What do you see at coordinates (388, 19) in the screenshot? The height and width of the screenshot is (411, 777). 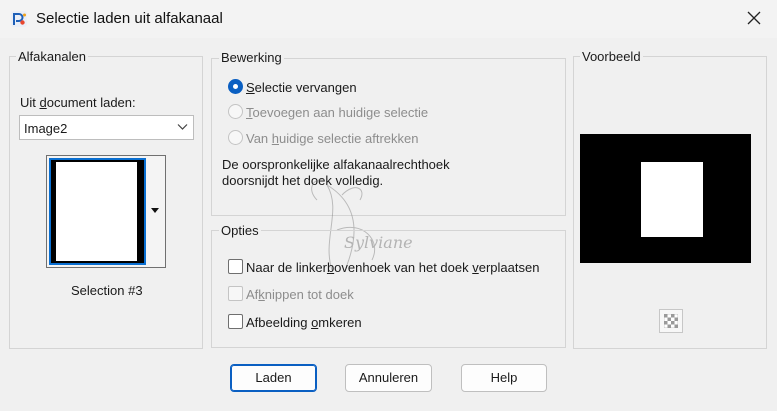 I see `title-bar: Selectie laden uit alfakanaal` at bounding box center [388, 19].